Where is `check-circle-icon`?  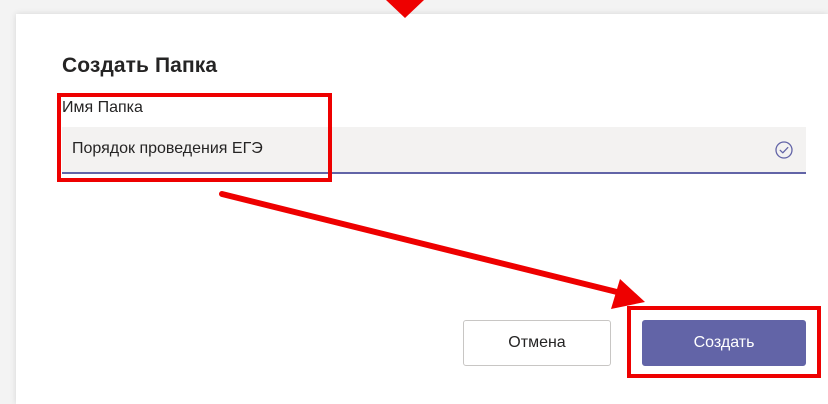 check-circle-icon is located at coordinates (784, 150).